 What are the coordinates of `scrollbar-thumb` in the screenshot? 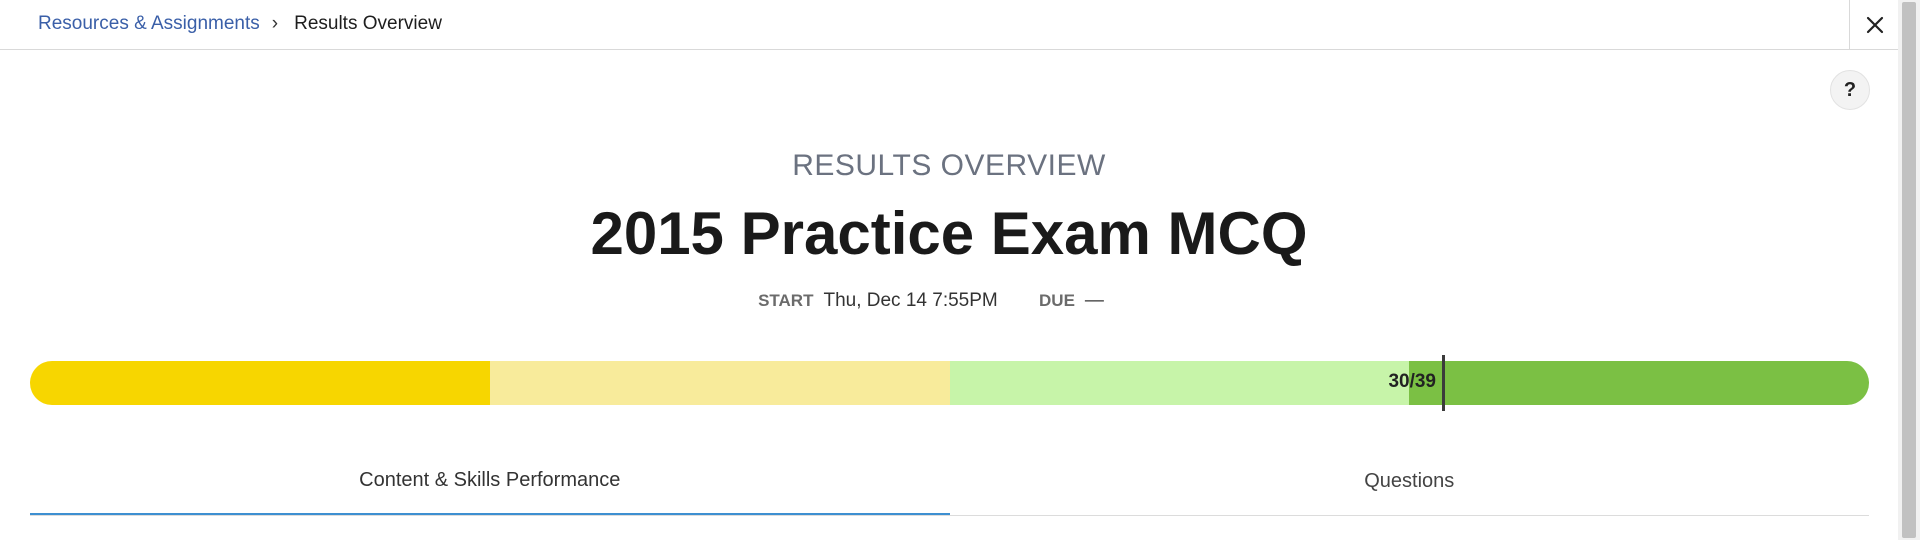 It's located at (1909, 270).